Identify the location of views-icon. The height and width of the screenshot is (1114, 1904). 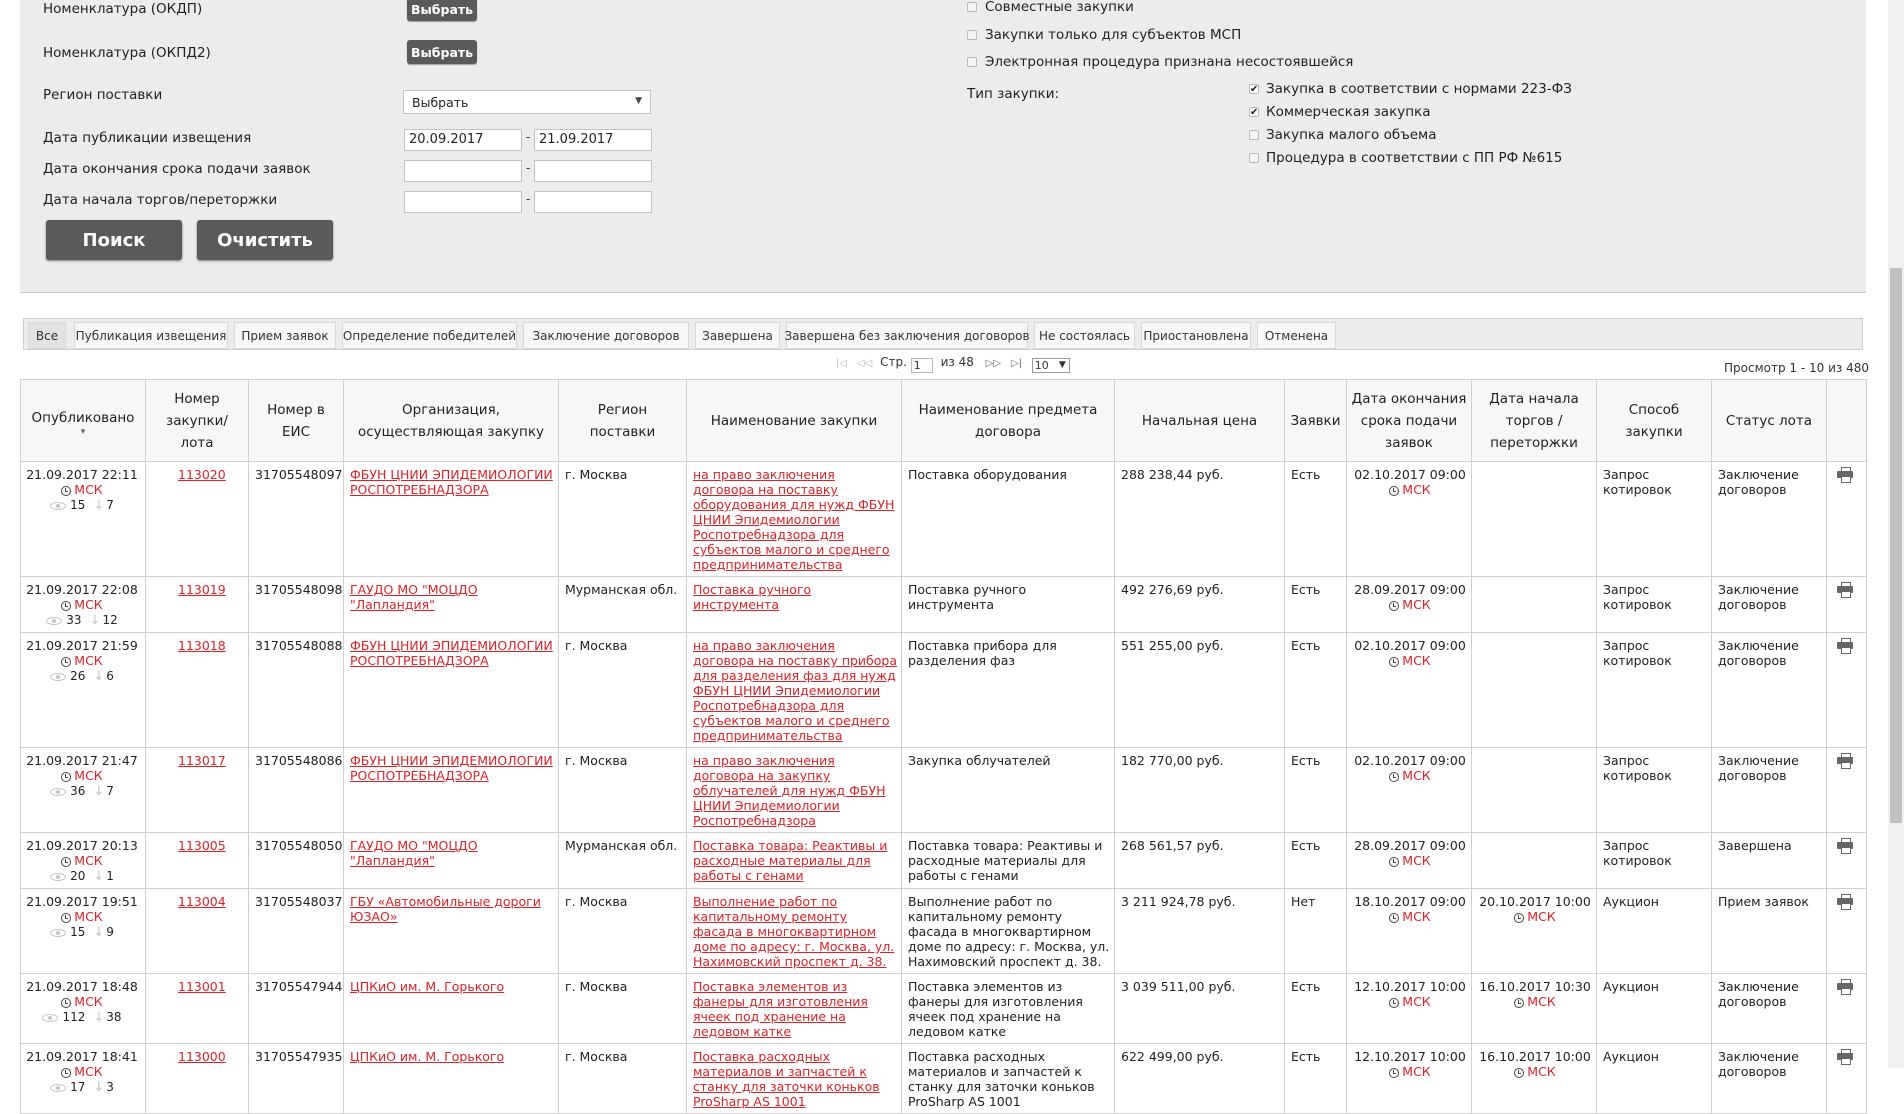
(54, 621).